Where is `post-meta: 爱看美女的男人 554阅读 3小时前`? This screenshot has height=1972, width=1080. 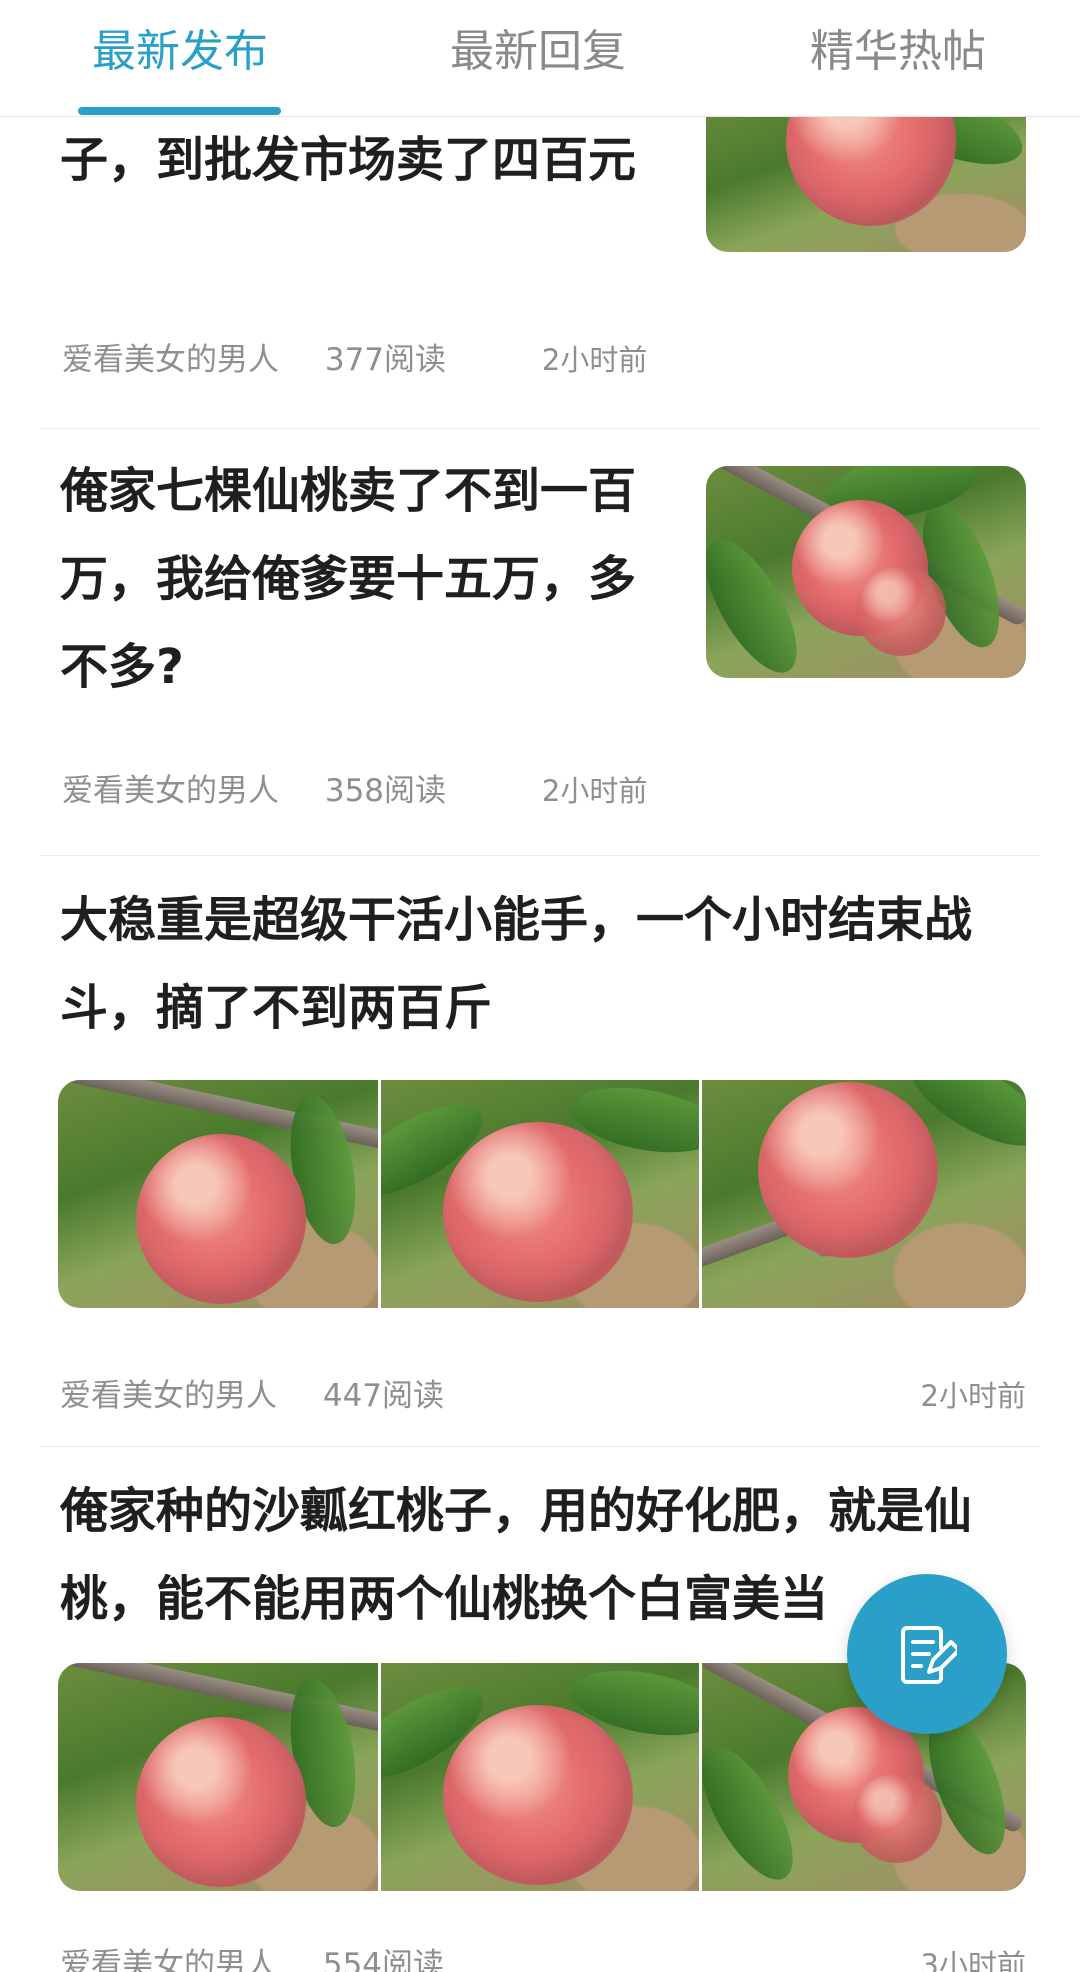
post-meta: 爱看美女的男人 554阅读 3小时前 is located at coordinates (550, 1958).